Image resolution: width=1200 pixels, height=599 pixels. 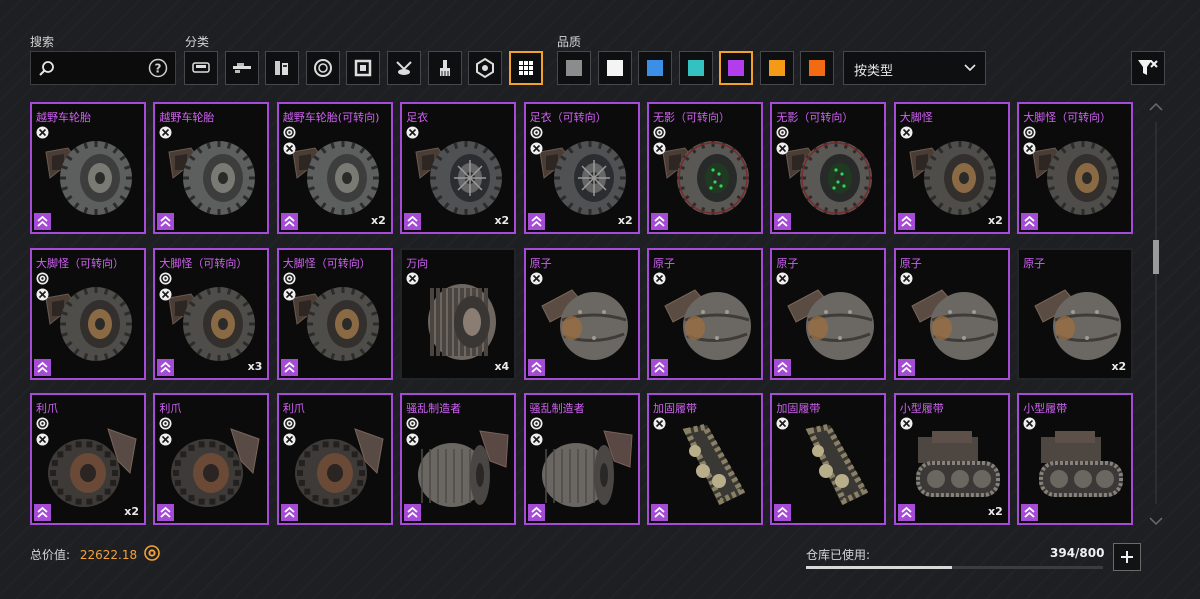 I want to click on scroll-up-icon, so click(x=1156, y=107).